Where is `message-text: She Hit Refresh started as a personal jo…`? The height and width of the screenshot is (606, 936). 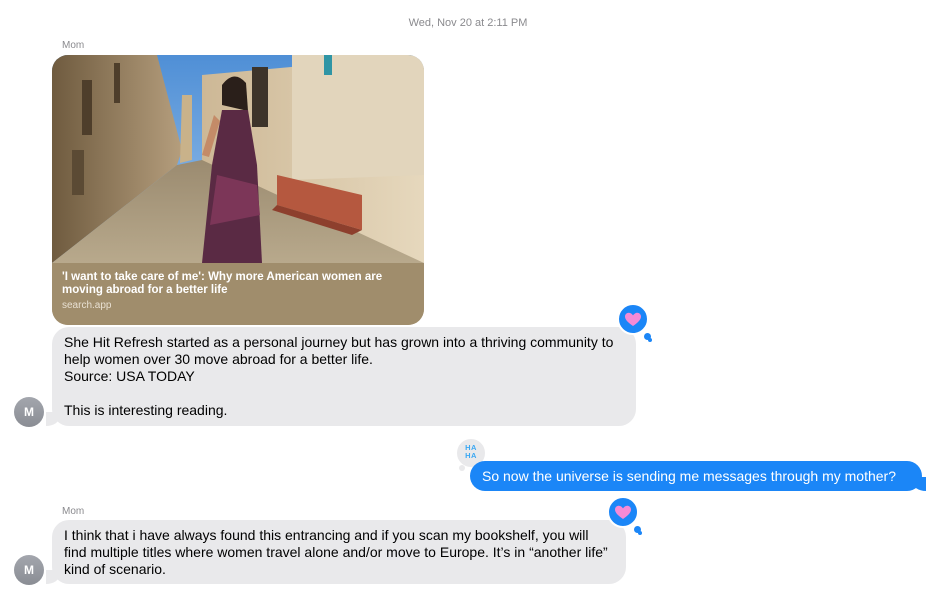
message-text: She Hit Refresh started as a personal jo… is located at coordinates (339, 376).